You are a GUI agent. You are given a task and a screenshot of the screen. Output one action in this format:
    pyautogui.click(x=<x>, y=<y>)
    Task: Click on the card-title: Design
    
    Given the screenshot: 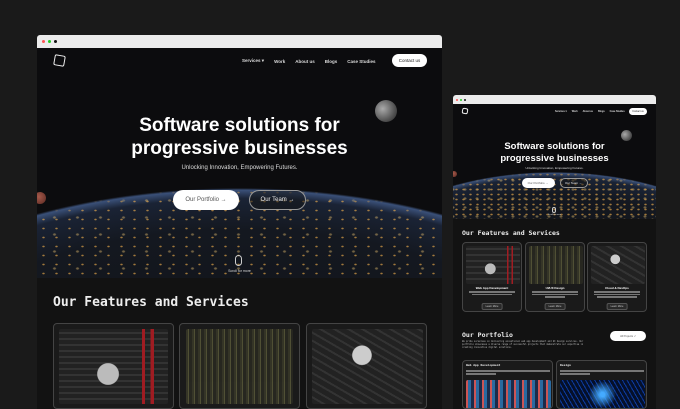 What is the action you would take?
    pyautogui.click(x=565, y=365)
    